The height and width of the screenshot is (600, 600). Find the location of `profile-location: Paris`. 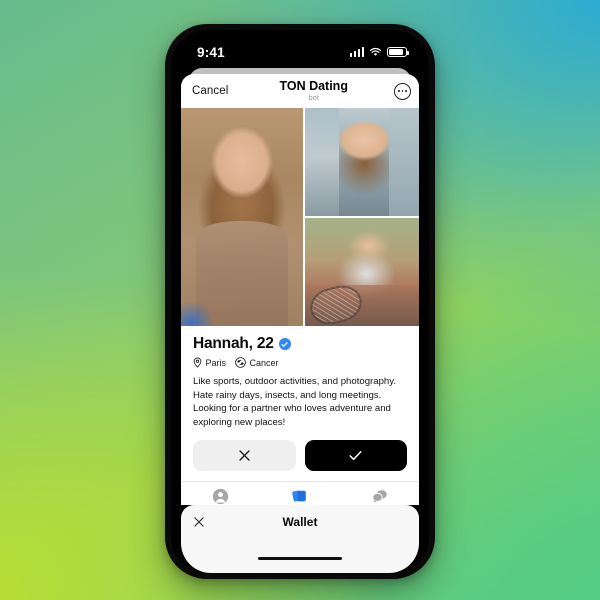

profile-location: Paris is located at coordinates (209, 362).